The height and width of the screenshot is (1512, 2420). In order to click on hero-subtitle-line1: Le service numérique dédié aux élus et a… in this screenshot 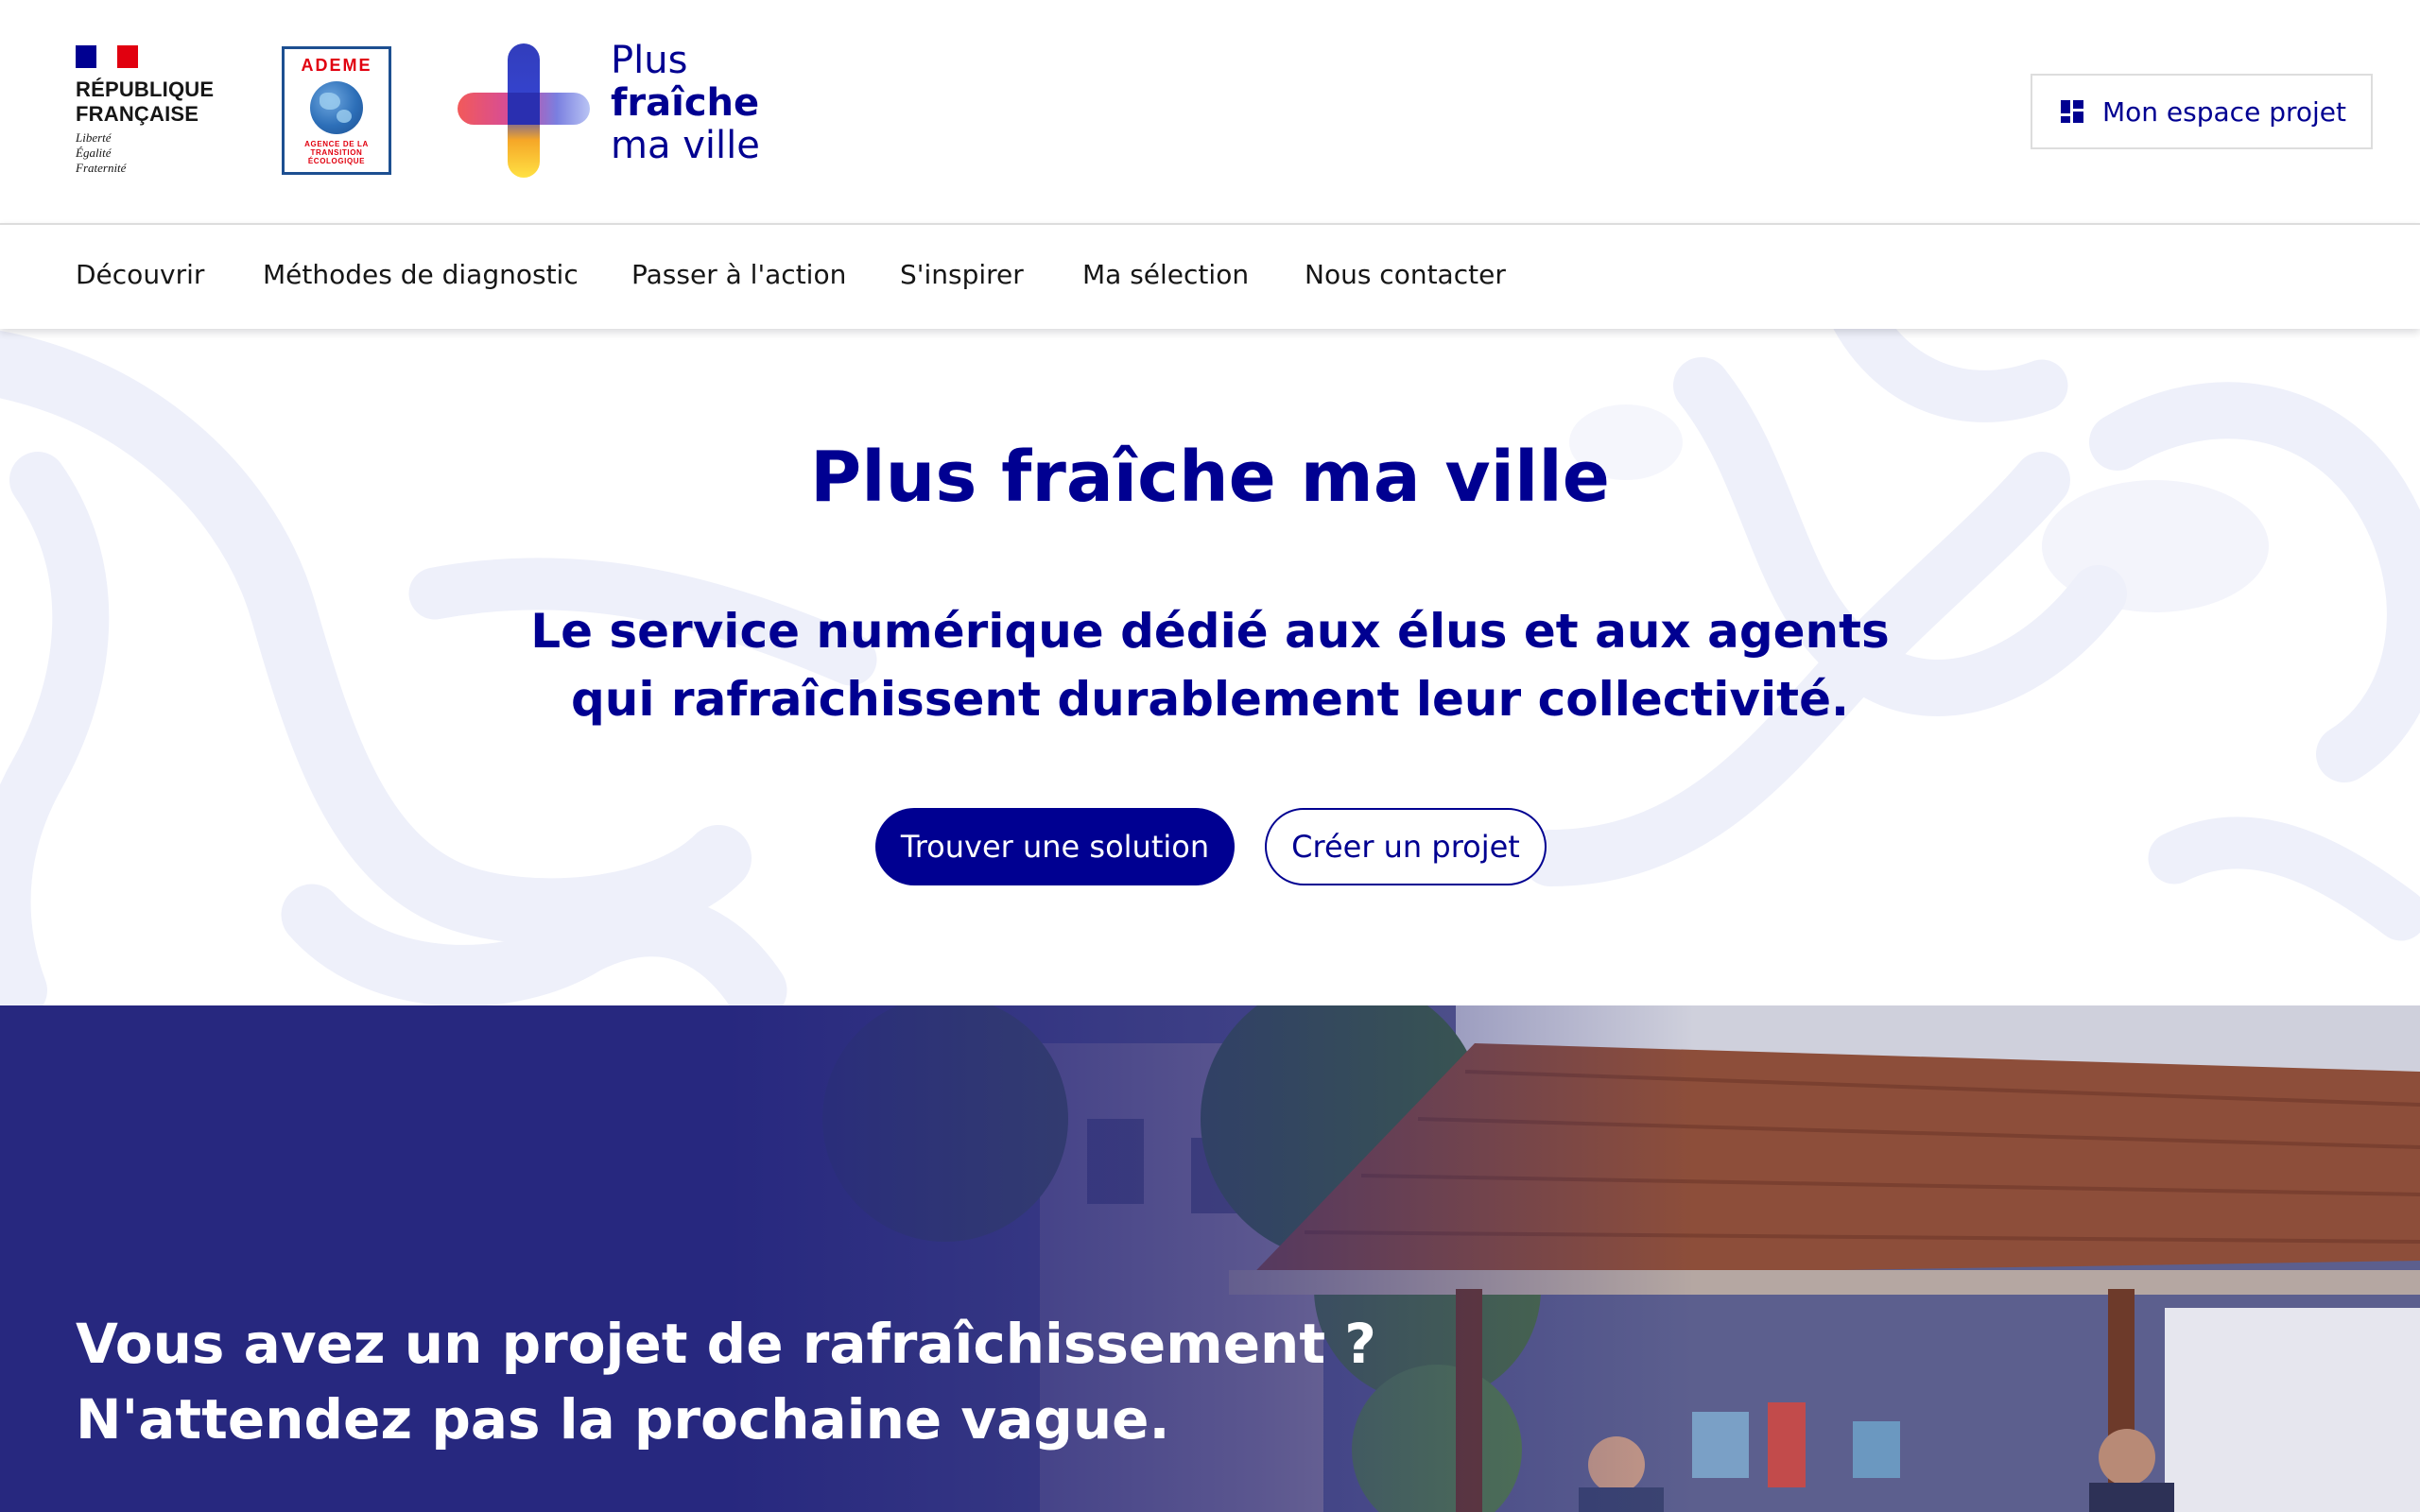, I will do `click(1210, 631)`.